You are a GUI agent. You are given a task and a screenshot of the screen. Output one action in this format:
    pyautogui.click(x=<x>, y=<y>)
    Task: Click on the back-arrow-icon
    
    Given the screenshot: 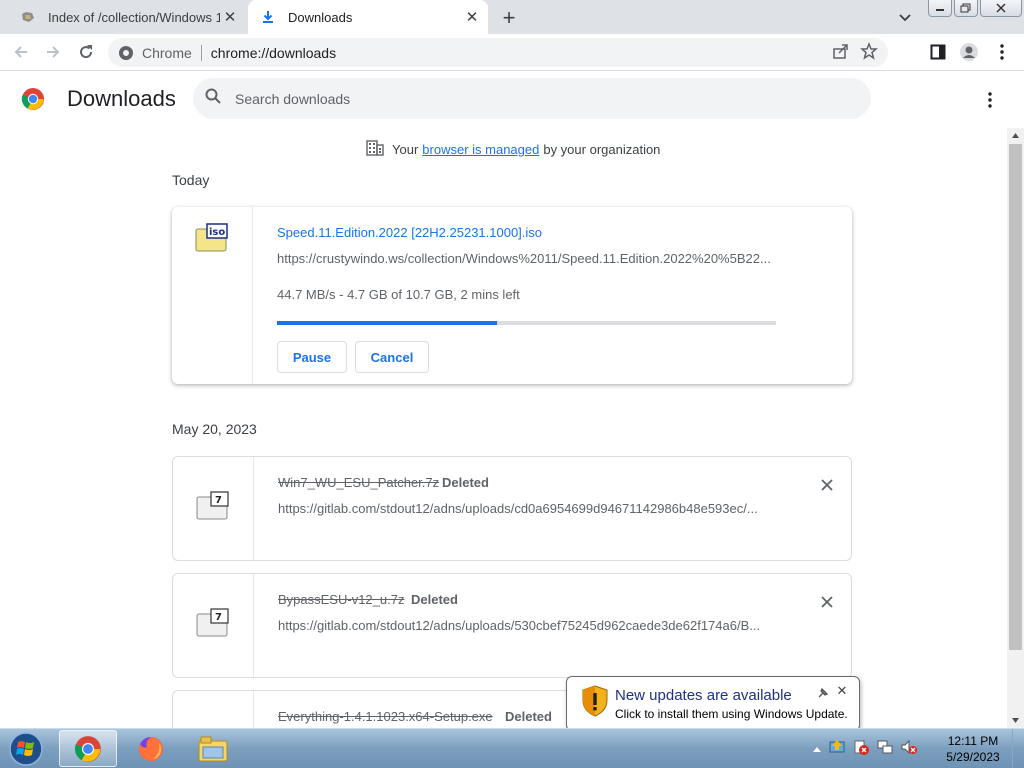 What is the action you would take?
    pyautogui.click(x=21, y=52)
    